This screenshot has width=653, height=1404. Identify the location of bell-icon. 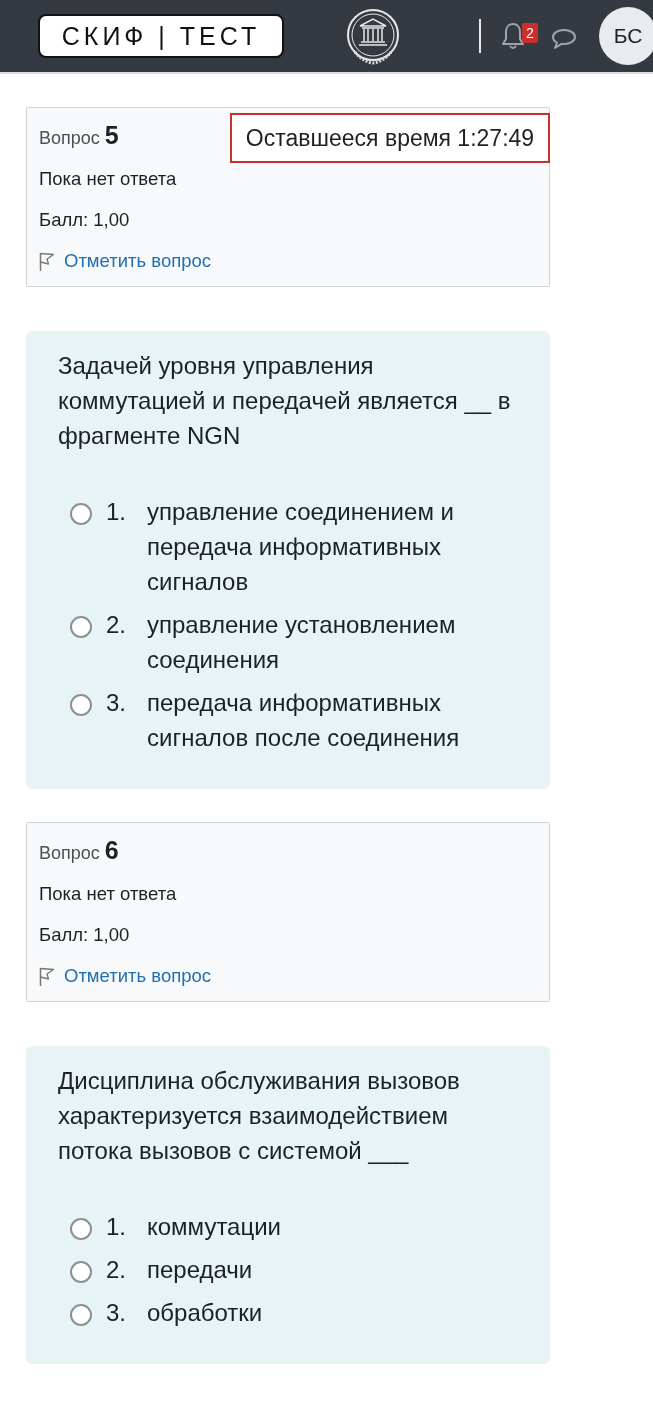
(513, 36).